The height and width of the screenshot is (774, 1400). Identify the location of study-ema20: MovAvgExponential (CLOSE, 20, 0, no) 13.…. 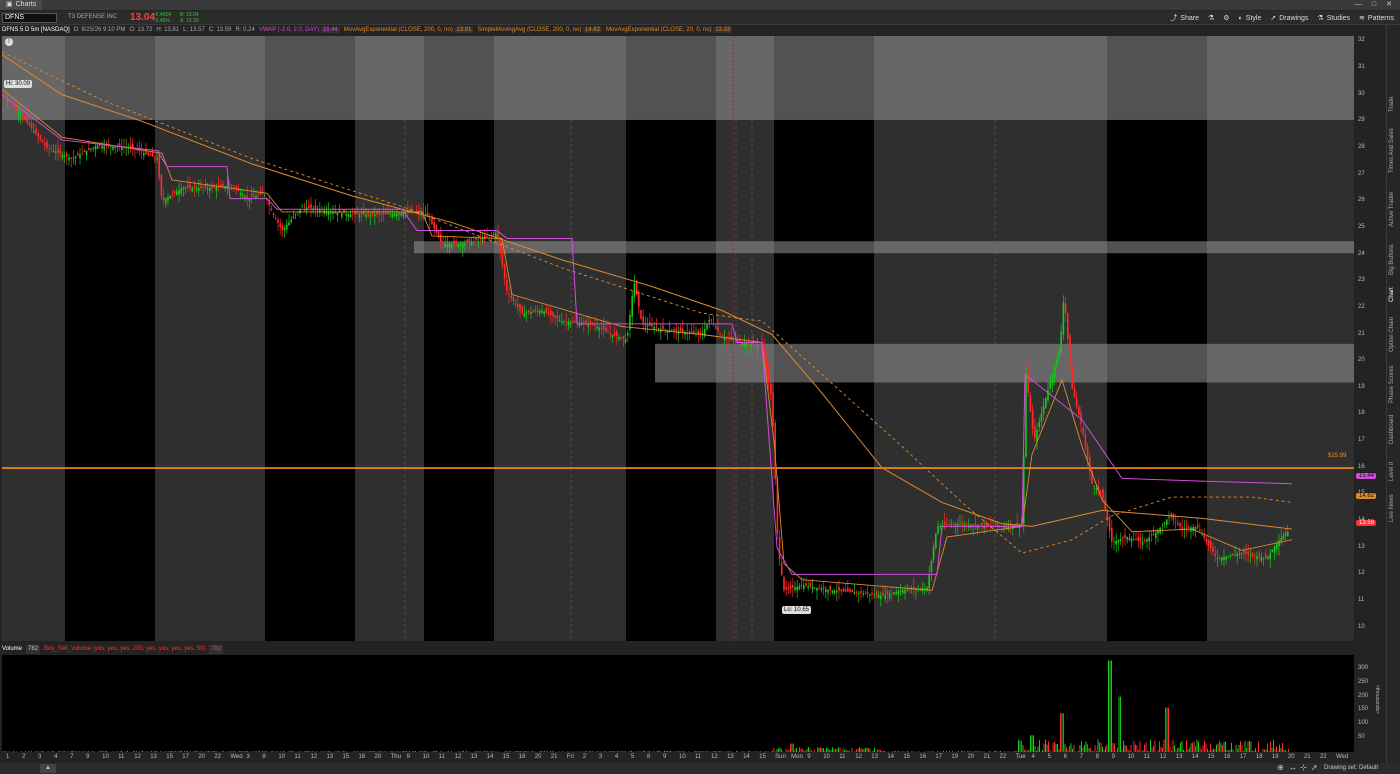
(669, 30).